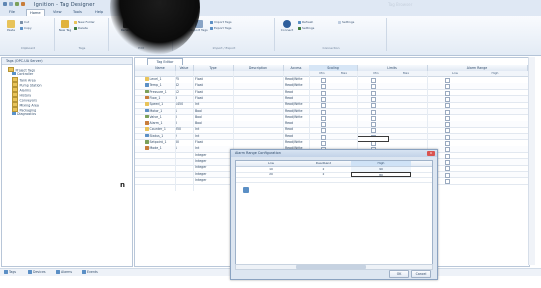  I want to click on tree-root: Tags (OPC-UA Server), so click(24, 61).